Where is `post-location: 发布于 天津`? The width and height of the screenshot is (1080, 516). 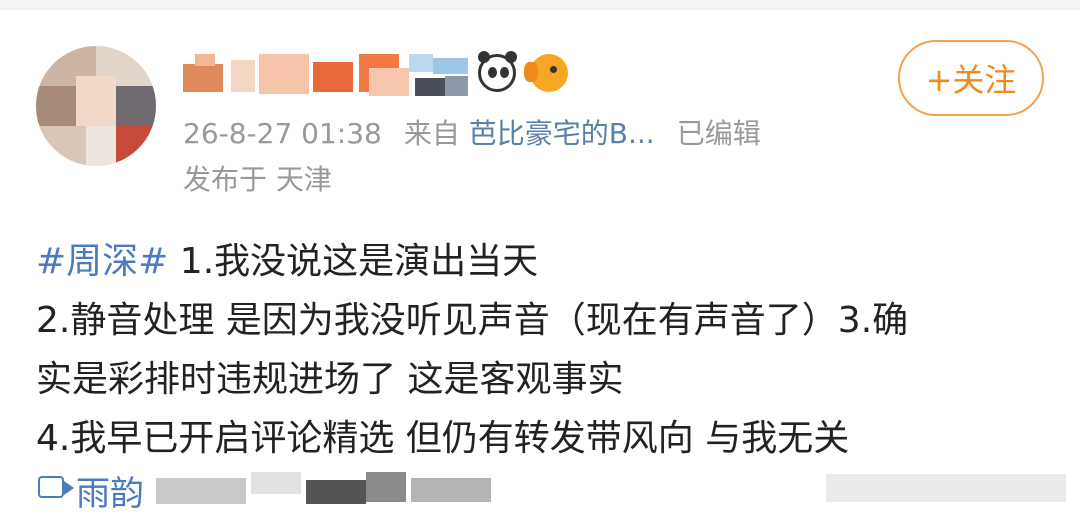
post-location: 发布于 天津 is located at coordinates (257, 179).